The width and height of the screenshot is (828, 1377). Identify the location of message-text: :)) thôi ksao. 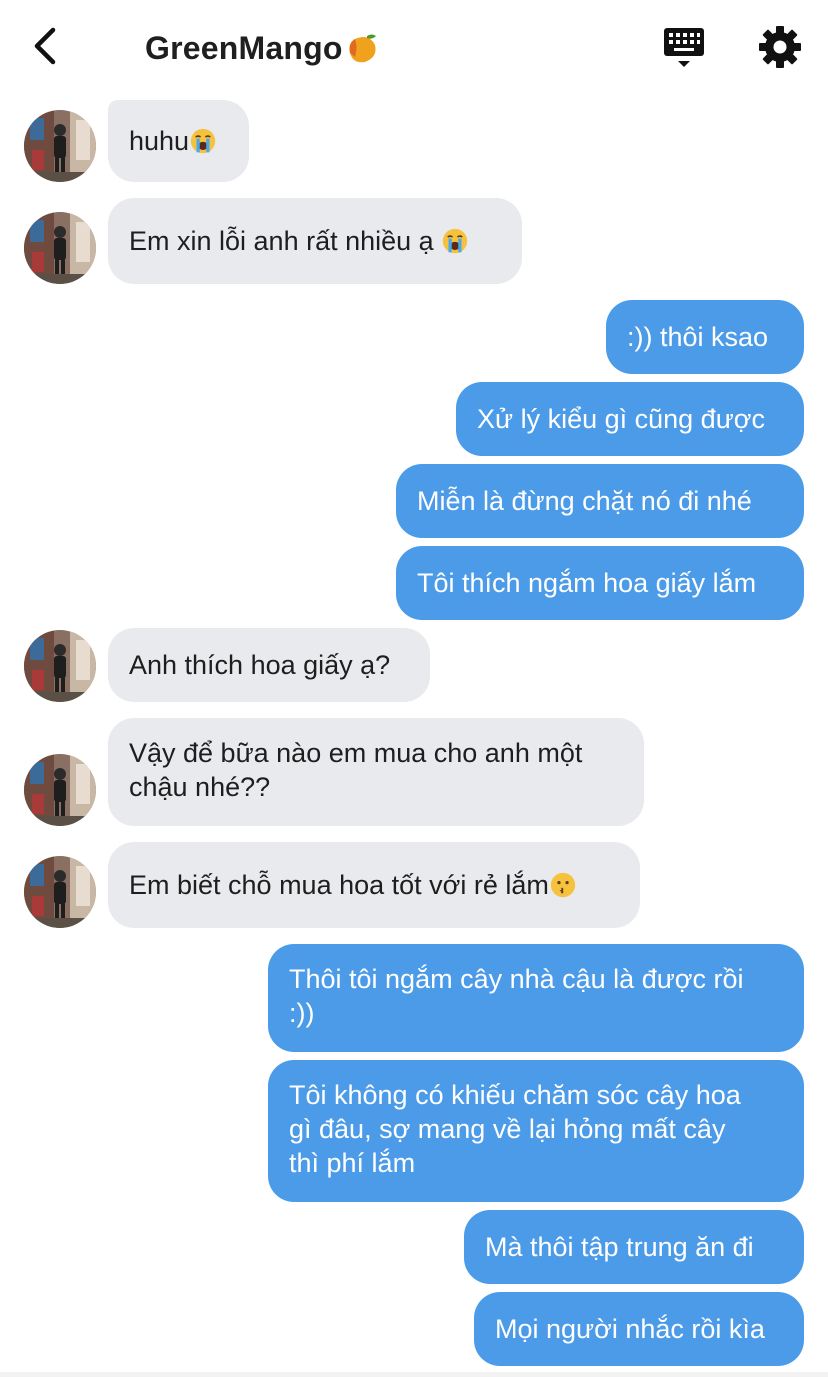
(698, 337).